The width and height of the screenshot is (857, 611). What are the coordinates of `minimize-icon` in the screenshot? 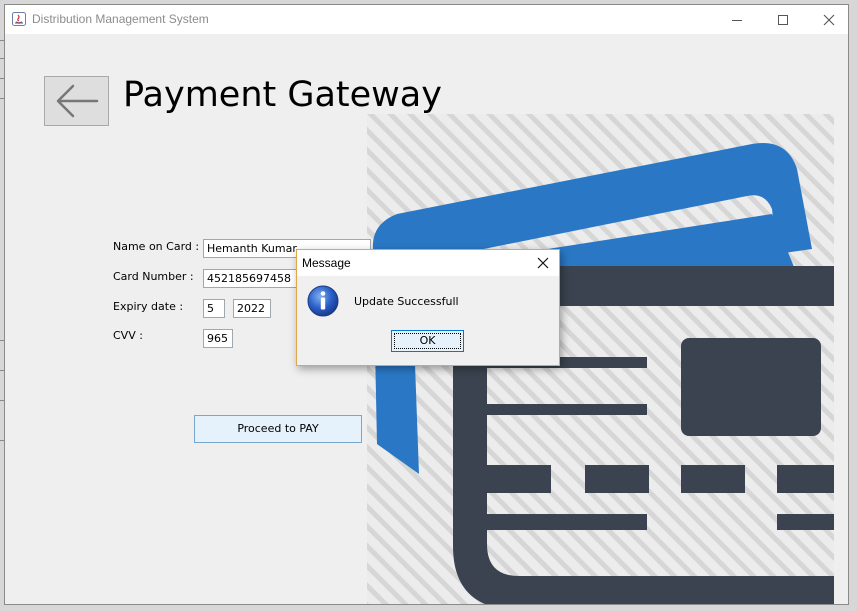 It's located at (737, 20).